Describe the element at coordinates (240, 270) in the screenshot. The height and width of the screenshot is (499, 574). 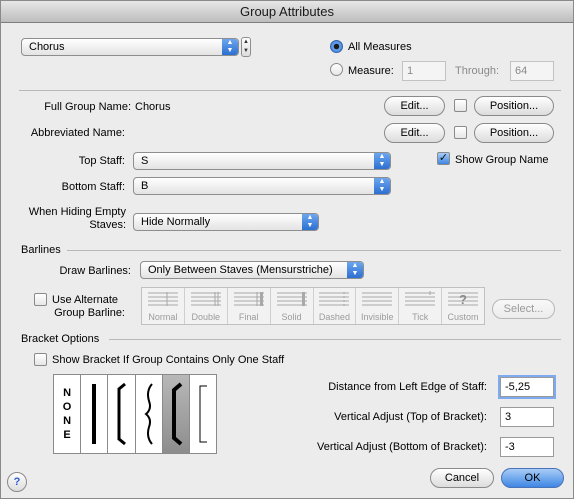
I see `draw-barlines-value: Only Between Staves (Mensurstriche)` at that location.